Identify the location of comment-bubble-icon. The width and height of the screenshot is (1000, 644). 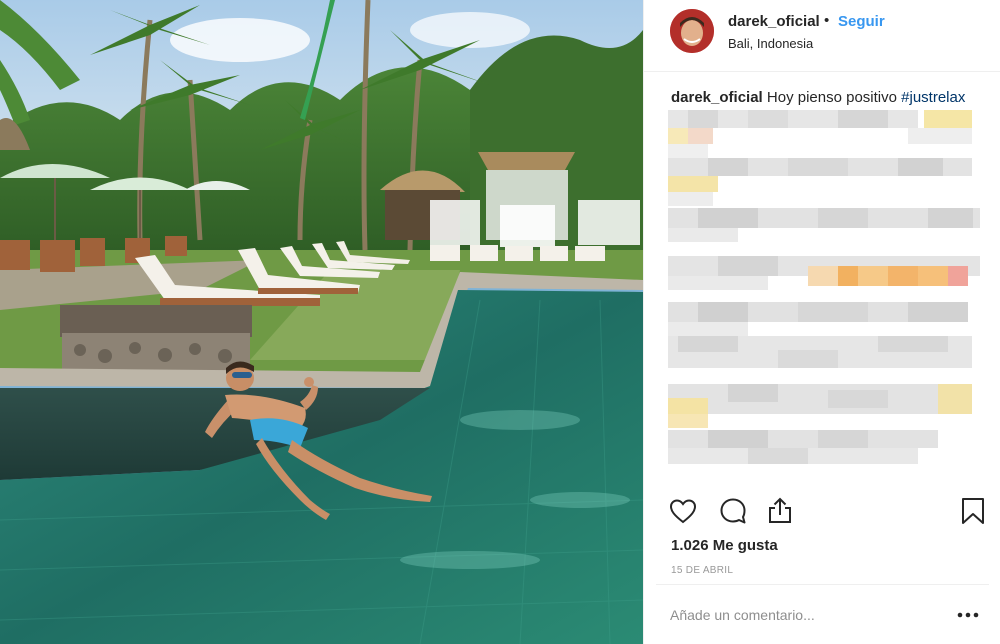
(733, 511).